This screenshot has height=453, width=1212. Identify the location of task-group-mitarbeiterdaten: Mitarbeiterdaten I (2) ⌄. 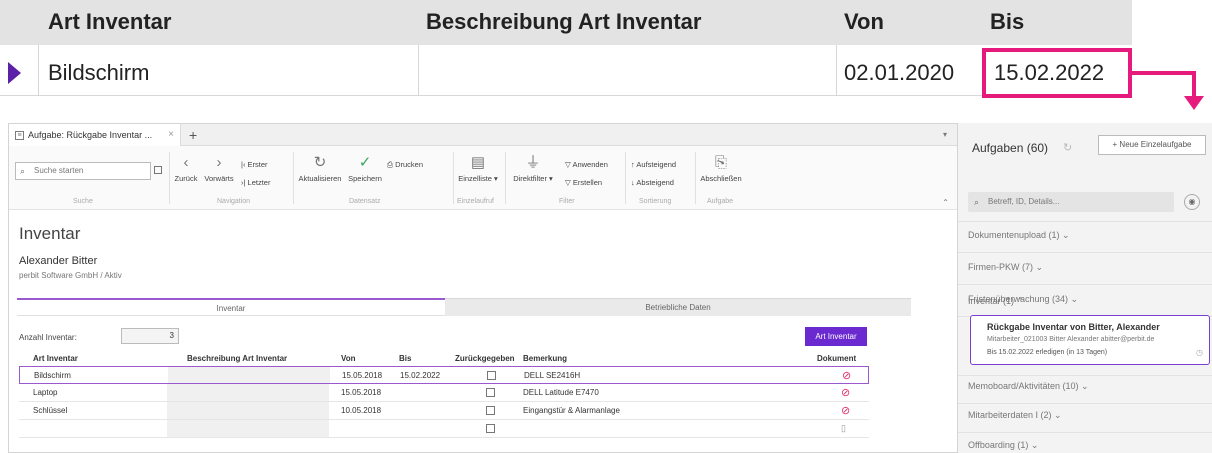
(1015, 415).